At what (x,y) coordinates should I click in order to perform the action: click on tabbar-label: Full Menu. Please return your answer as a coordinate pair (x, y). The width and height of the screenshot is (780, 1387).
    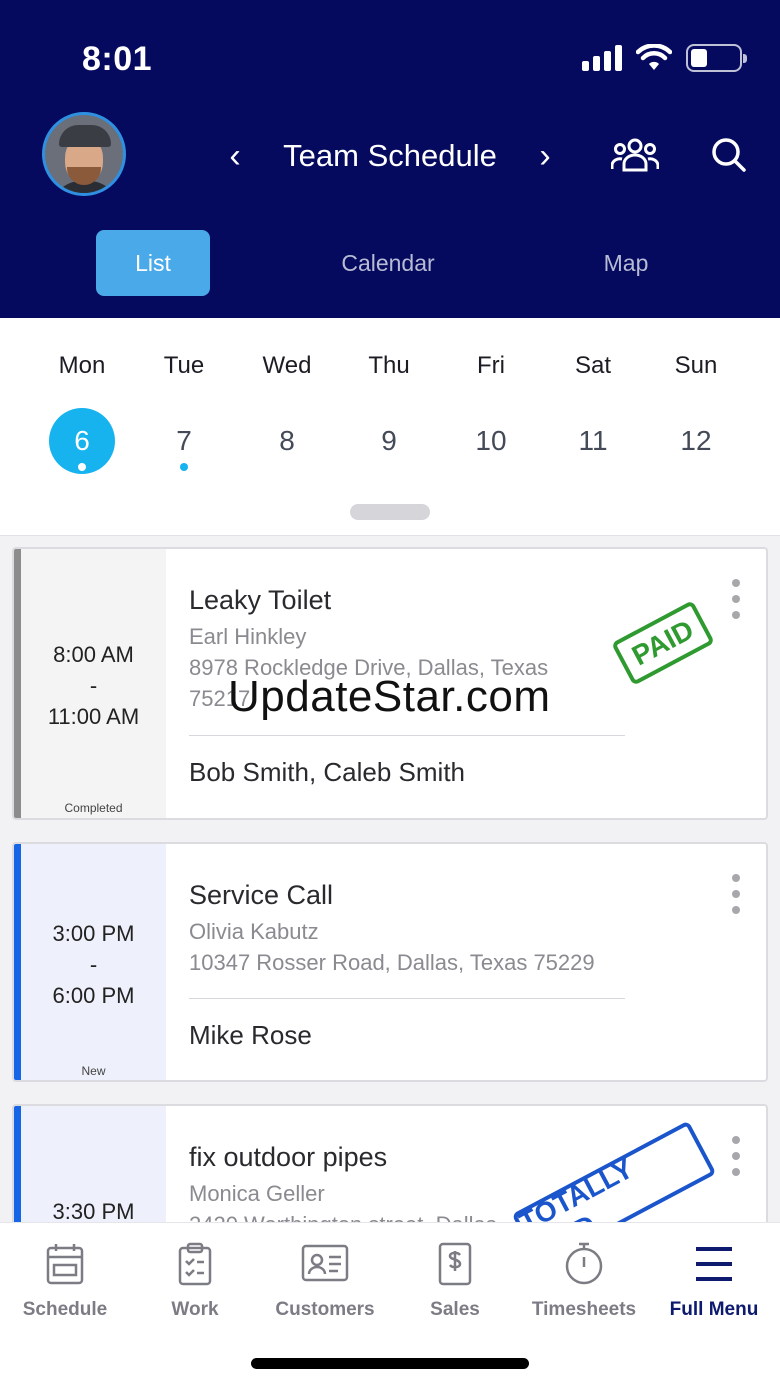
    Looking at the image, I should click on (714, 1309).